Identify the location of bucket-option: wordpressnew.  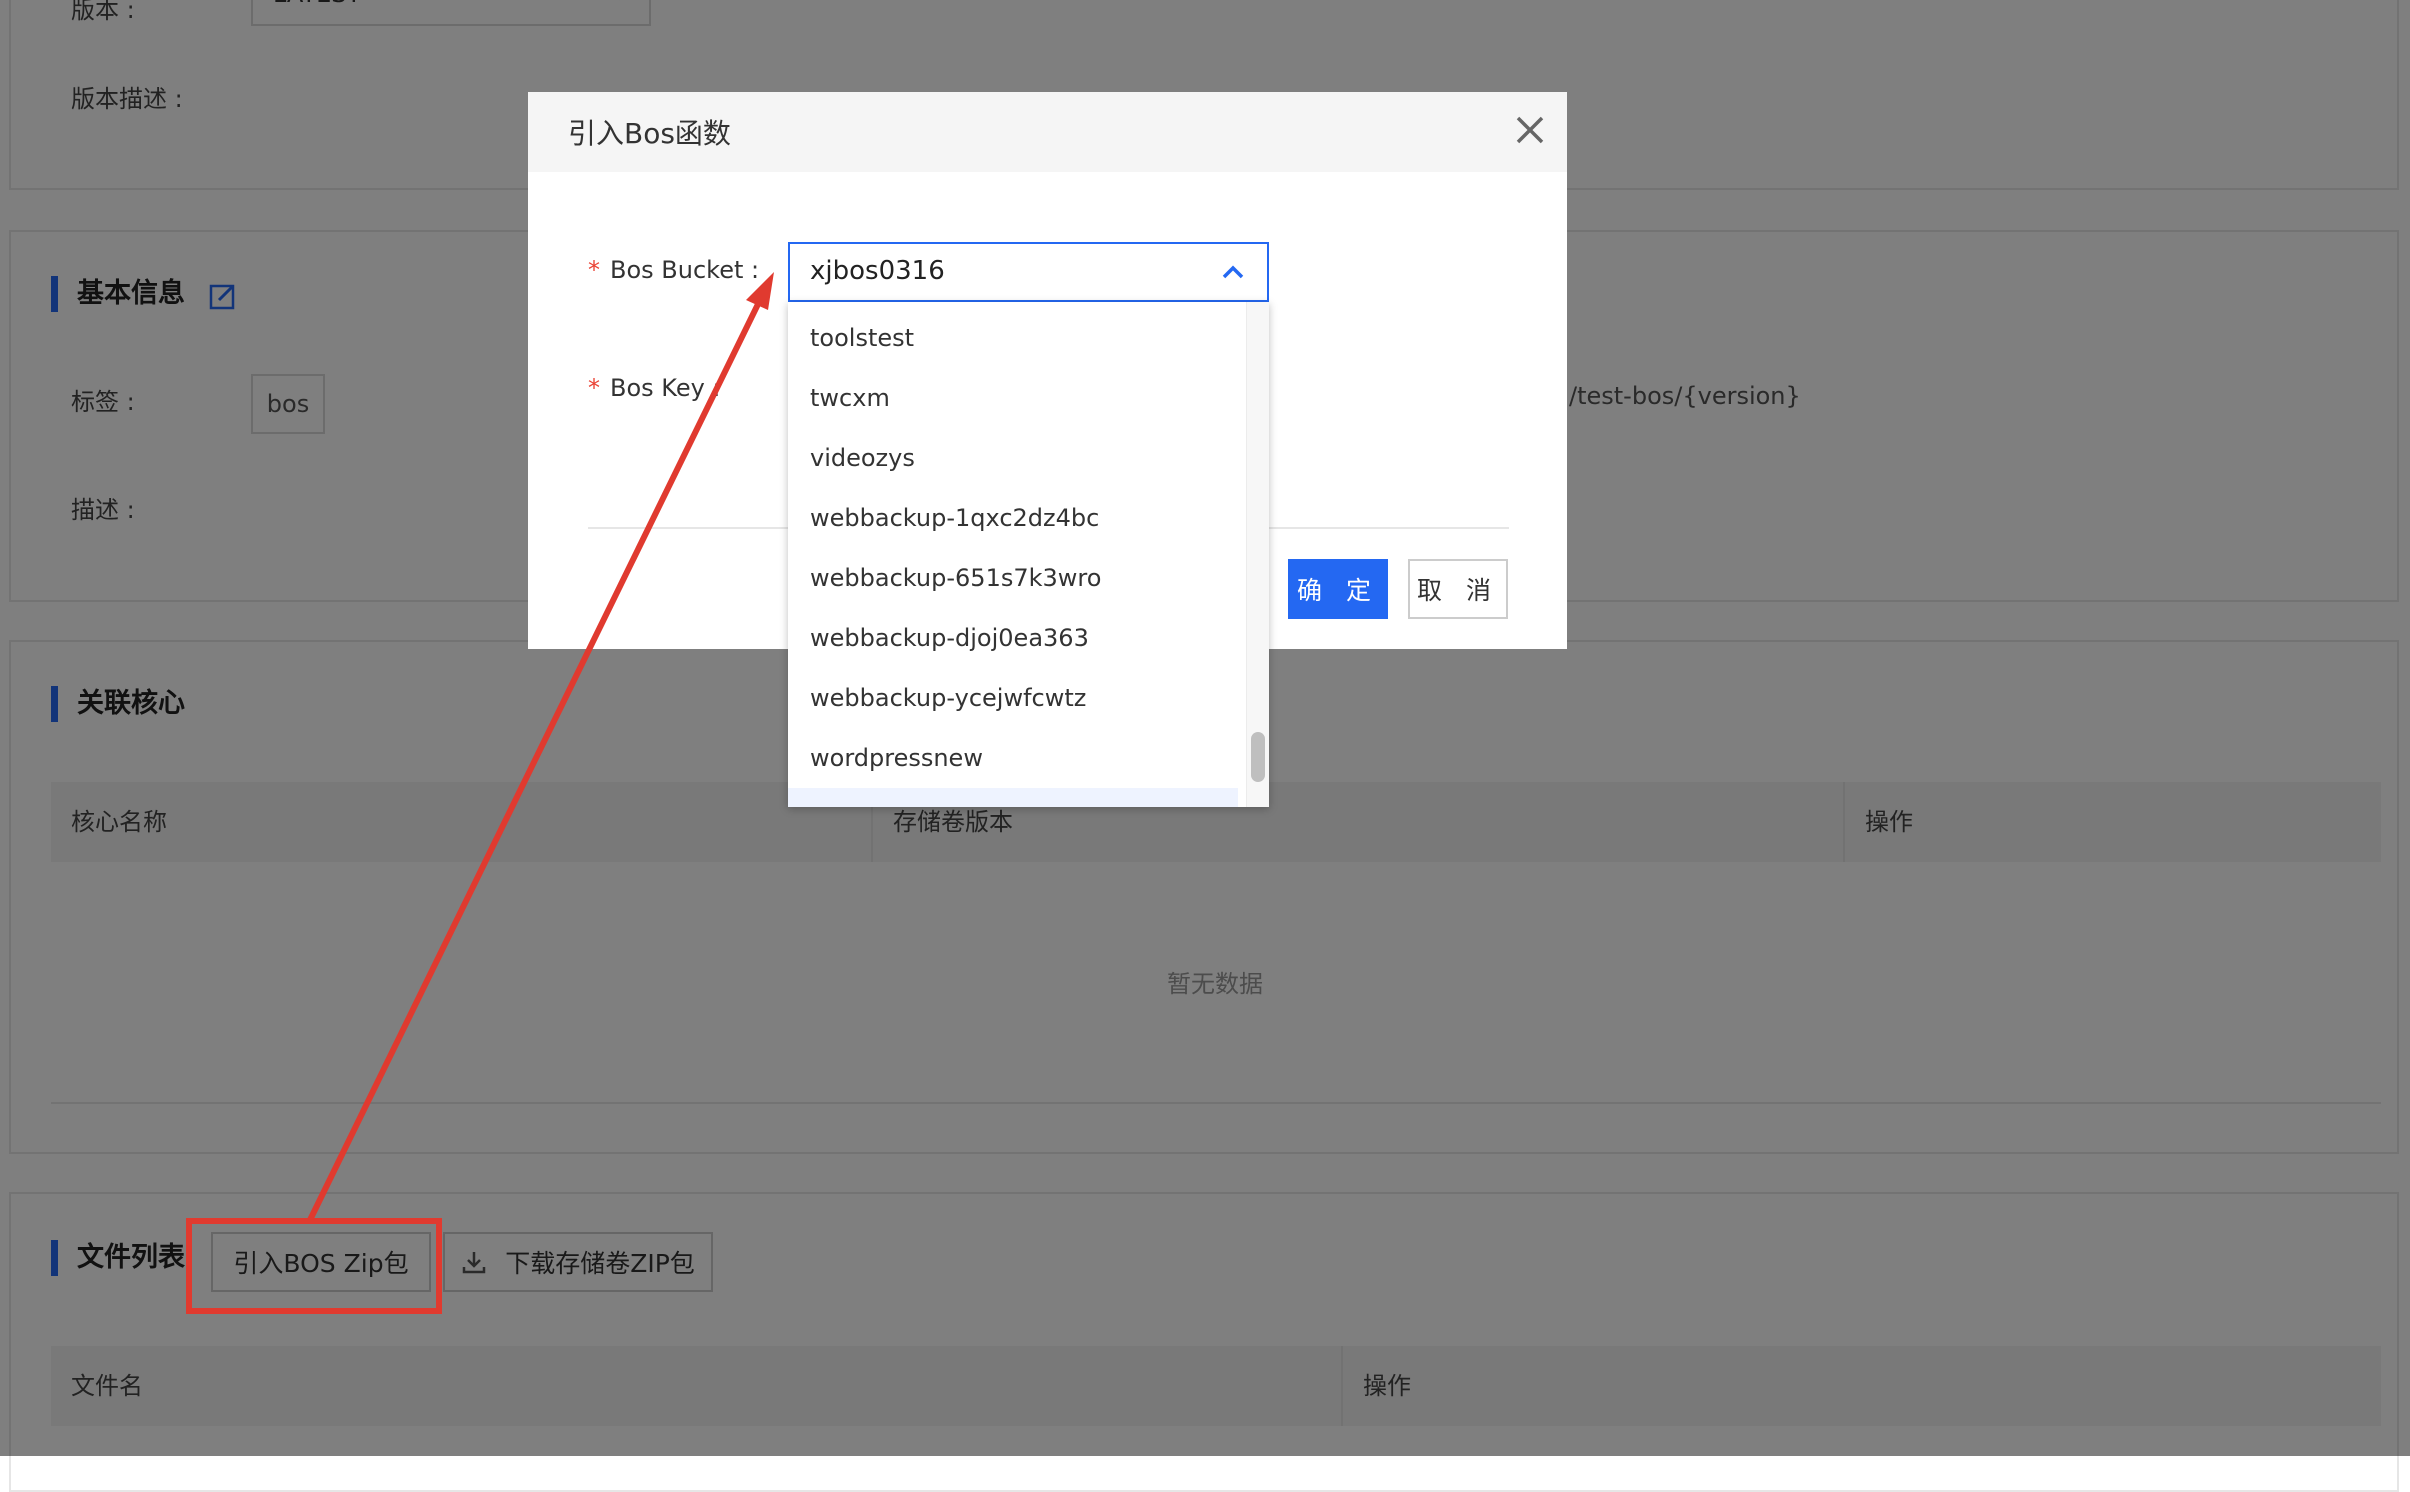
(1013, 758).